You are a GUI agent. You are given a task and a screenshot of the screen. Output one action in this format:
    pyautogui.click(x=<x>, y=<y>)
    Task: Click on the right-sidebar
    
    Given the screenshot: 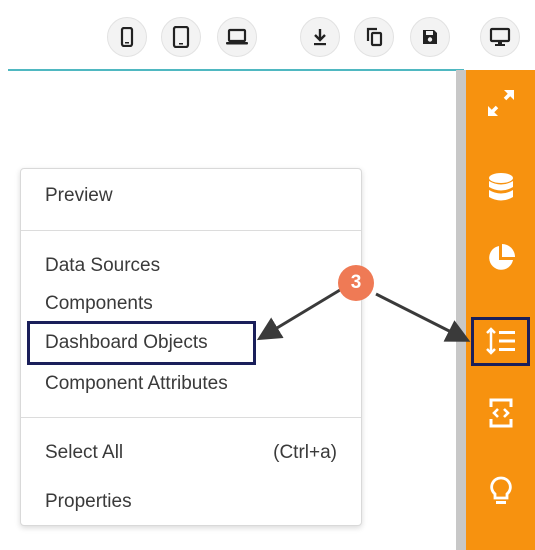 What is the action you would take?
    pyautogui.click(x=500, y=310)
    